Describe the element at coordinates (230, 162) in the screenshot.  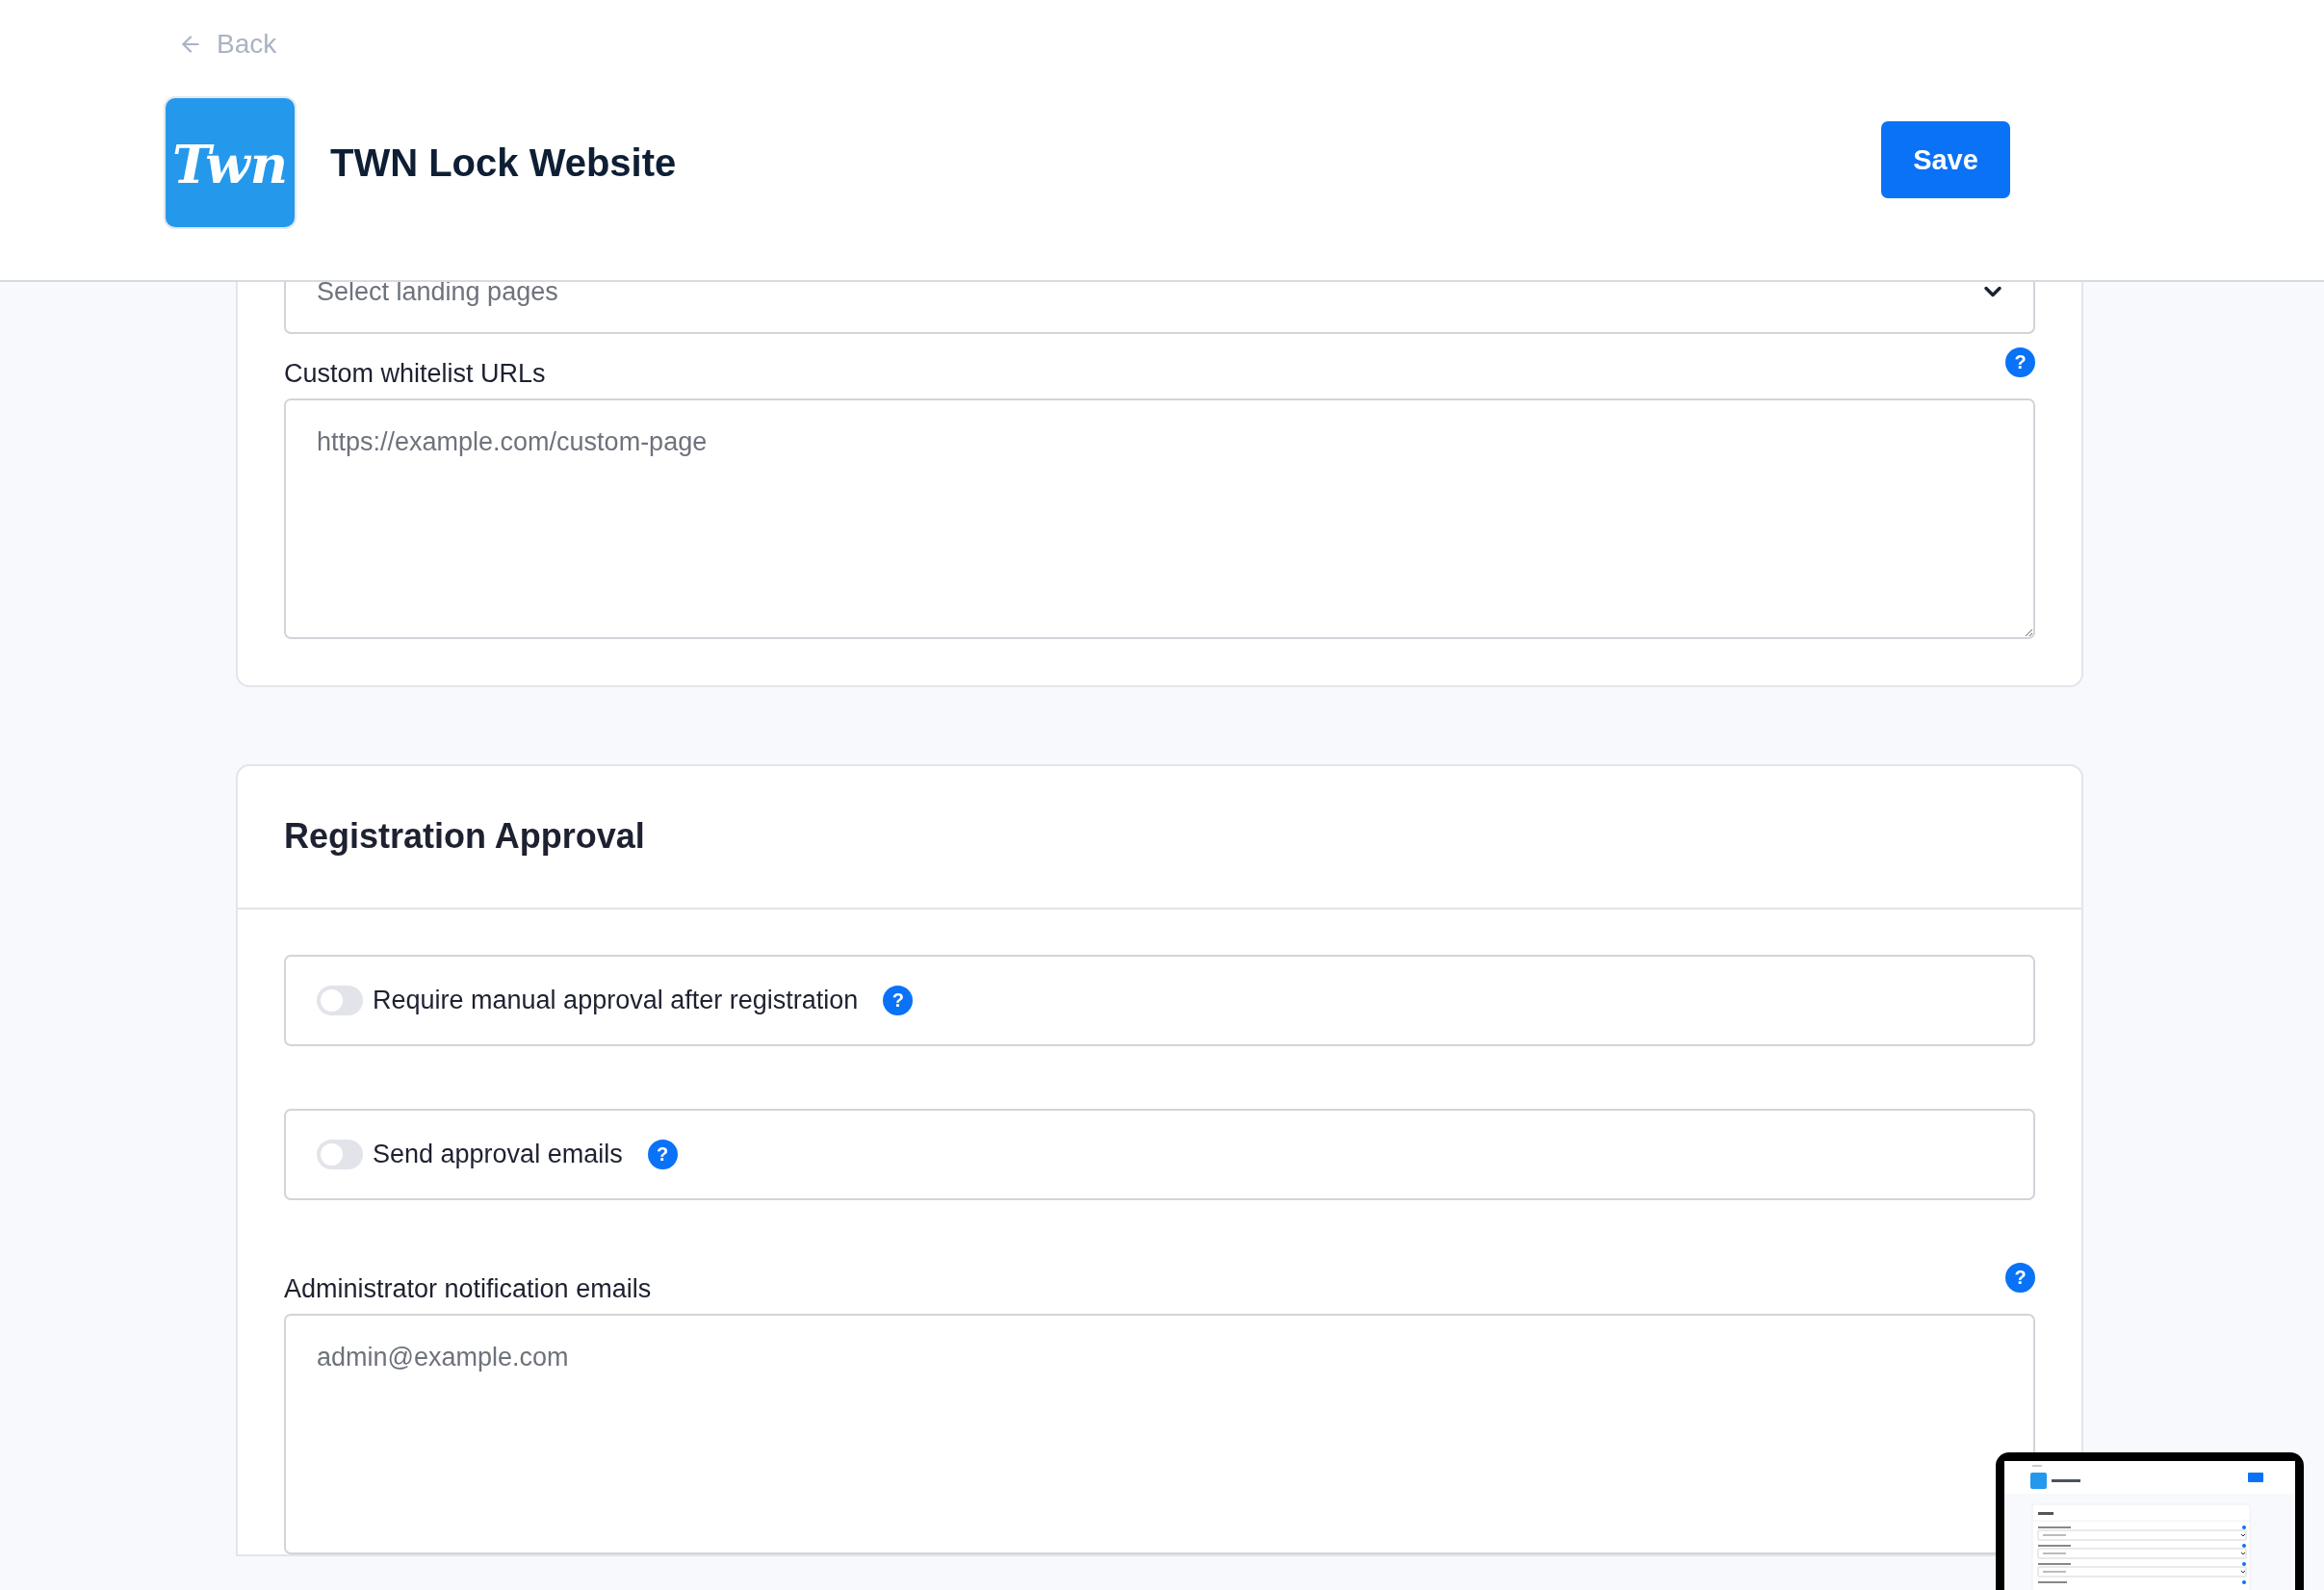
I see `logo: Twn` at that location.